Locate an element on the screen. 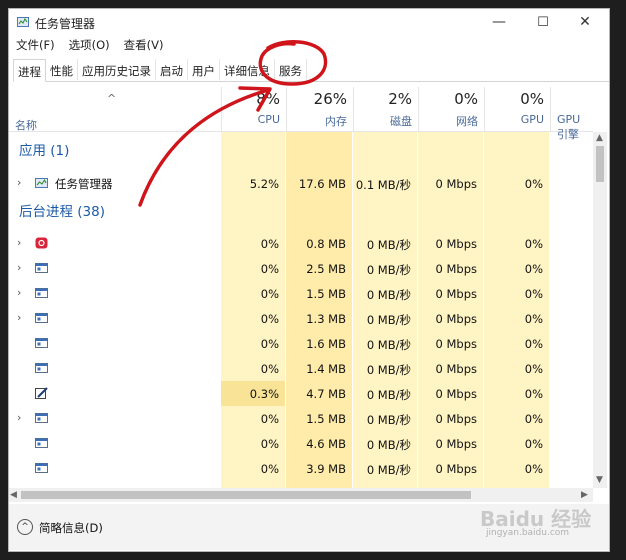 The height and width of the screenshot is (560, 626). red-annotation is located at coordinates (233, 123).